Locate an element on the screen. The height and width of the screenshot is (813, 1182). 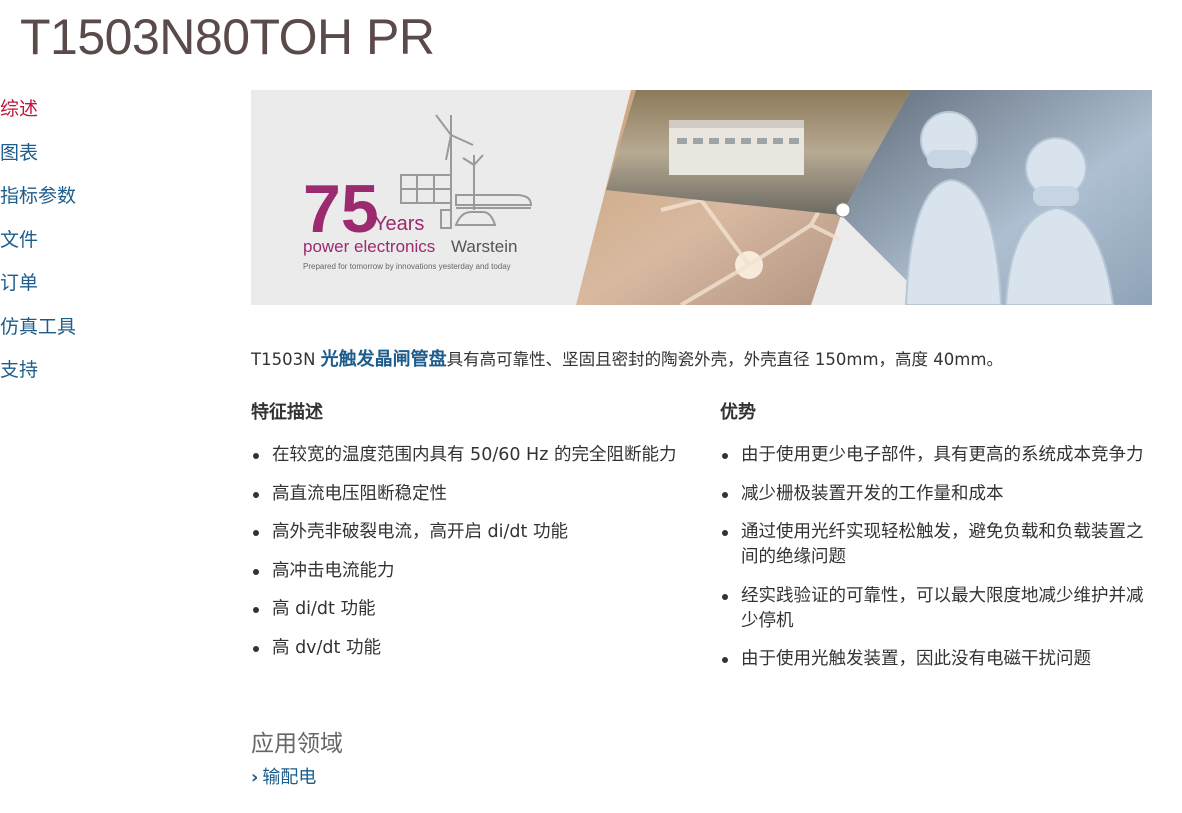
sidebar-item-support: 支持 is located at coordinates (100, 379).